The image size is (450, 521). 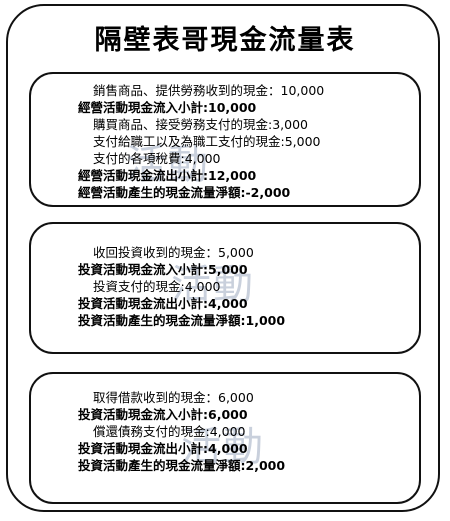 I want to click on net-amount-line: 投資活動產生的現金流量淨額:1,000, so click(x=182, y=320).